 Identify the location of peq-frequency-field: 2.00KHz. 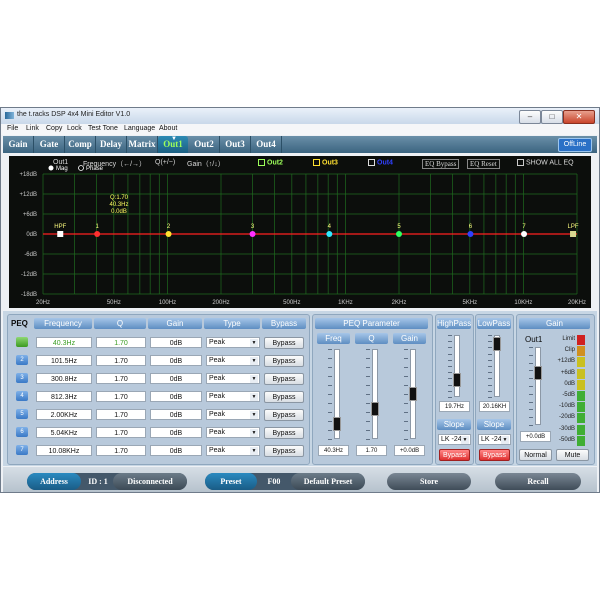
(64, 414).